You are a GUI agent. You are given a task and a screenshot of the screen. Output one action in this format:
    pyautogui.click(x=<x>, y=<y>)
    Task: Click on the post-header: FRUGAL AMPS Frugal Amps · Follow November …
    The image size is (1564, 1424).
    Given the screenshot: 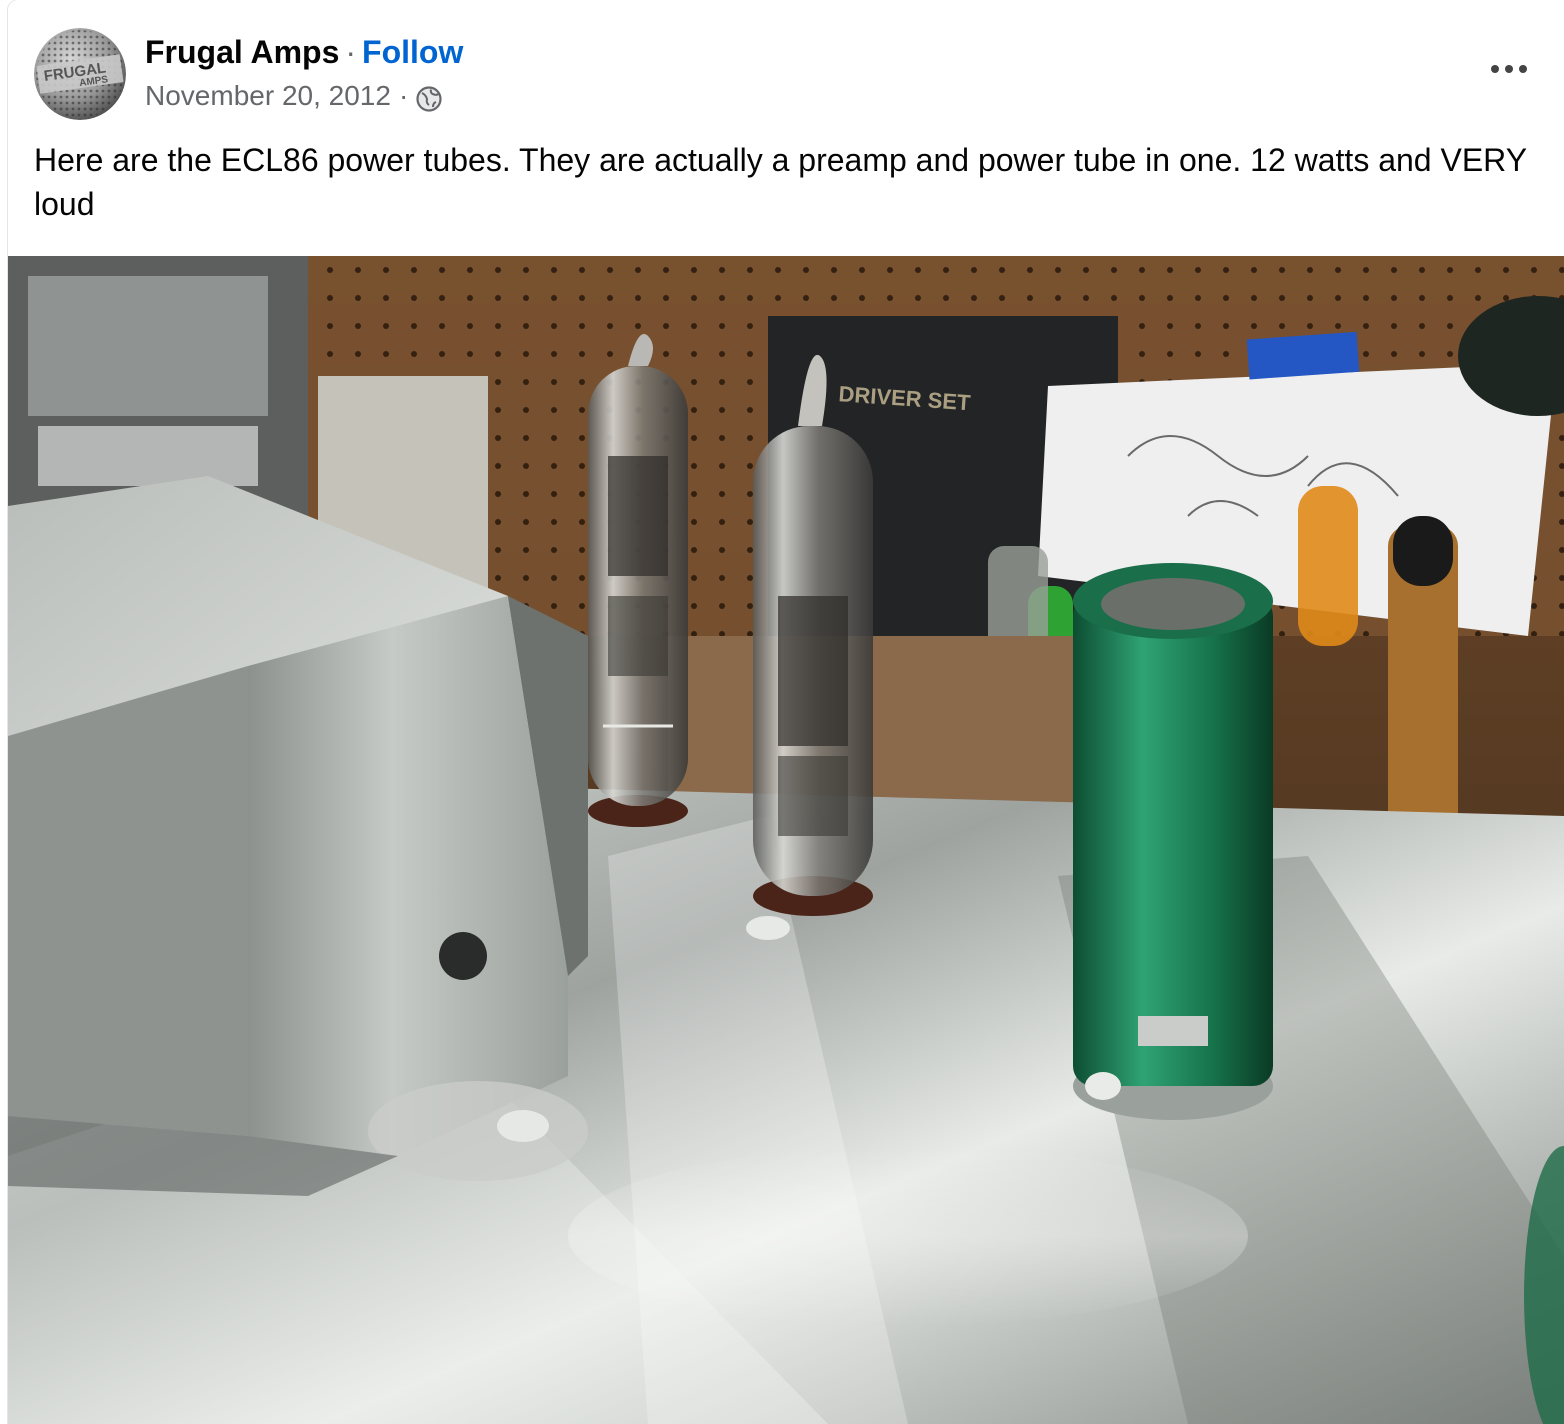 What is the action you would take?
    pyautogui.click(x=786, y=65)
    